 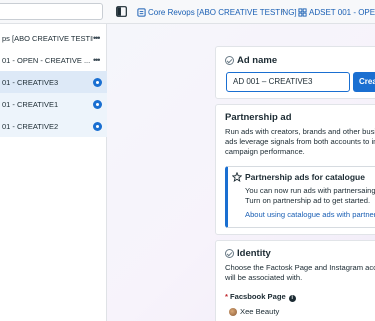 What do you see at coordinates (233, 312) in the screenshot?
I see `avatar` at bounding box center [233, 312].